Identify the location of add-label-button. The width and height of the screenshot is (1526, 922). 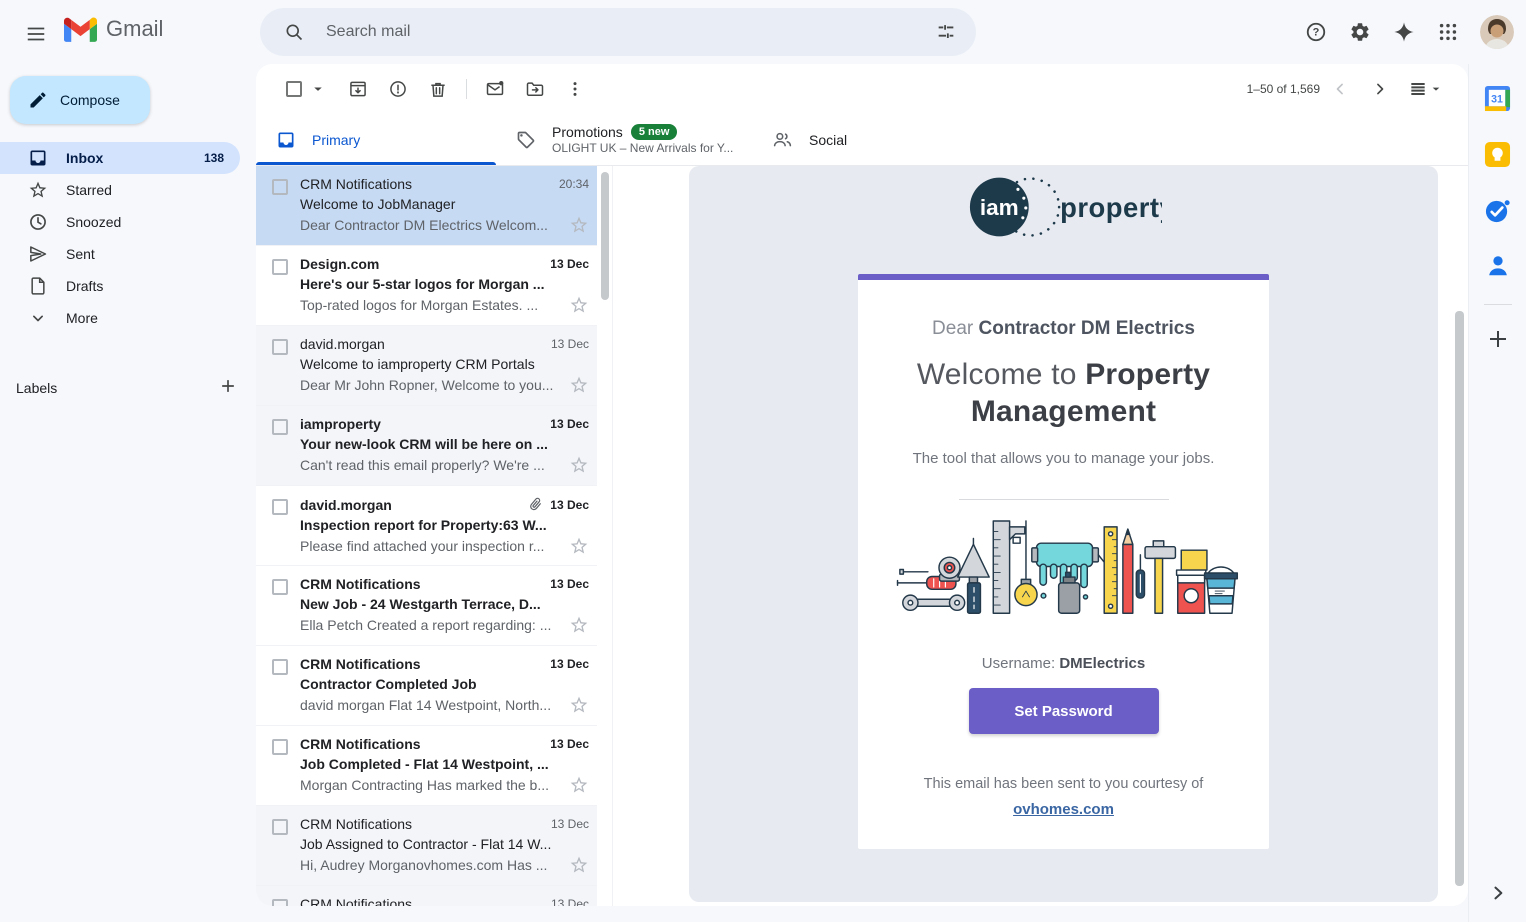
(228, 387).